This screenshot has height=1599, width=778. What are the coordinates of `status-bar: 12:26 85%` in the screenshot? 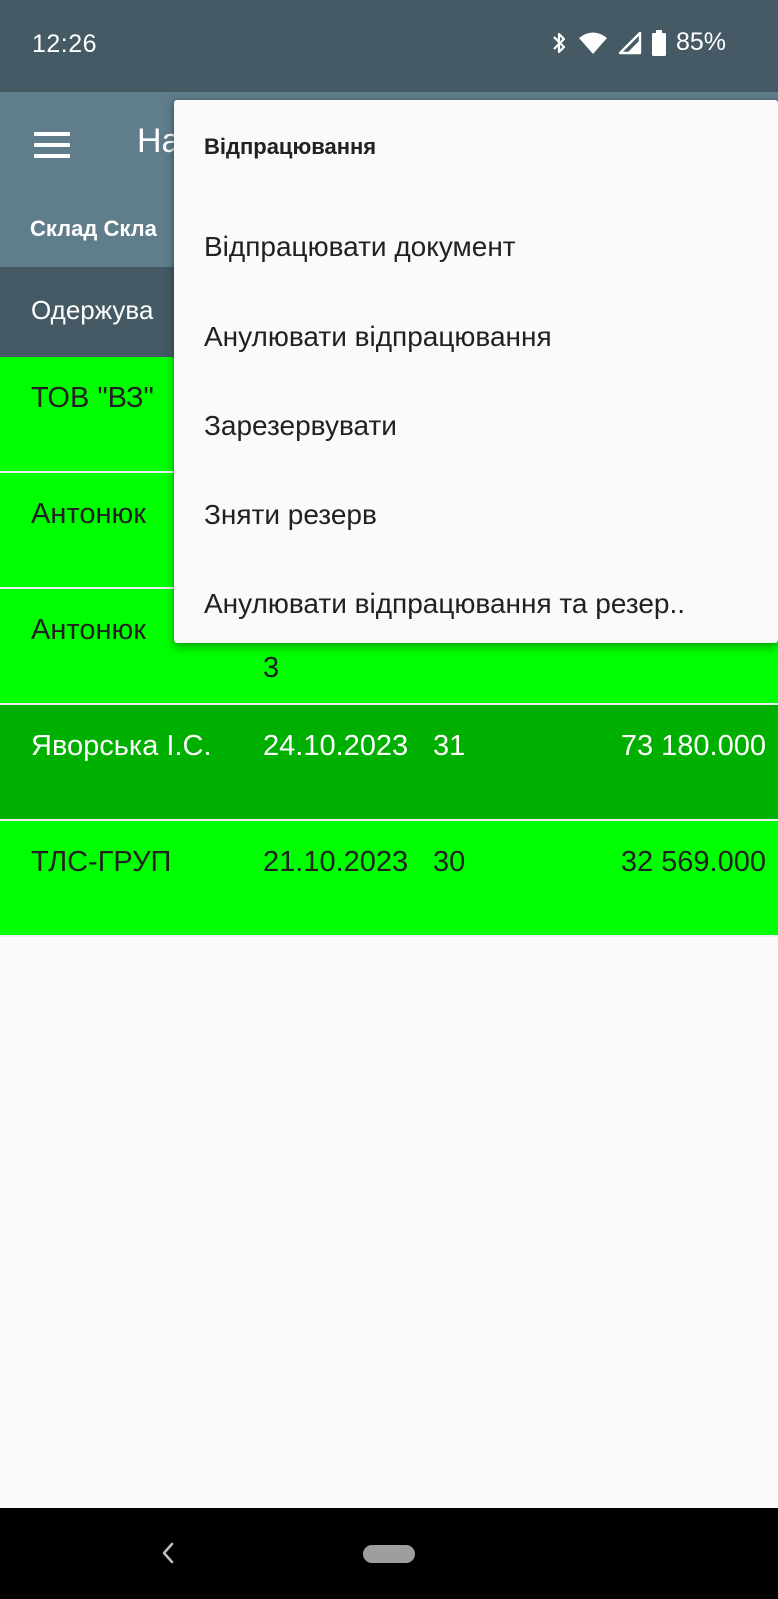 It's located at (389, 46).